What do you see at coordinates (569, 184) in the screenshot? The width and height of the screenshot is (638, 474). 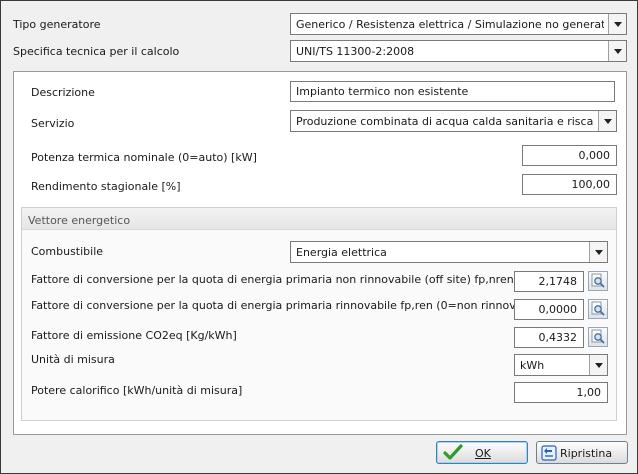 I see `rendimento-input: 100,00` at bounding box center [569, 184].